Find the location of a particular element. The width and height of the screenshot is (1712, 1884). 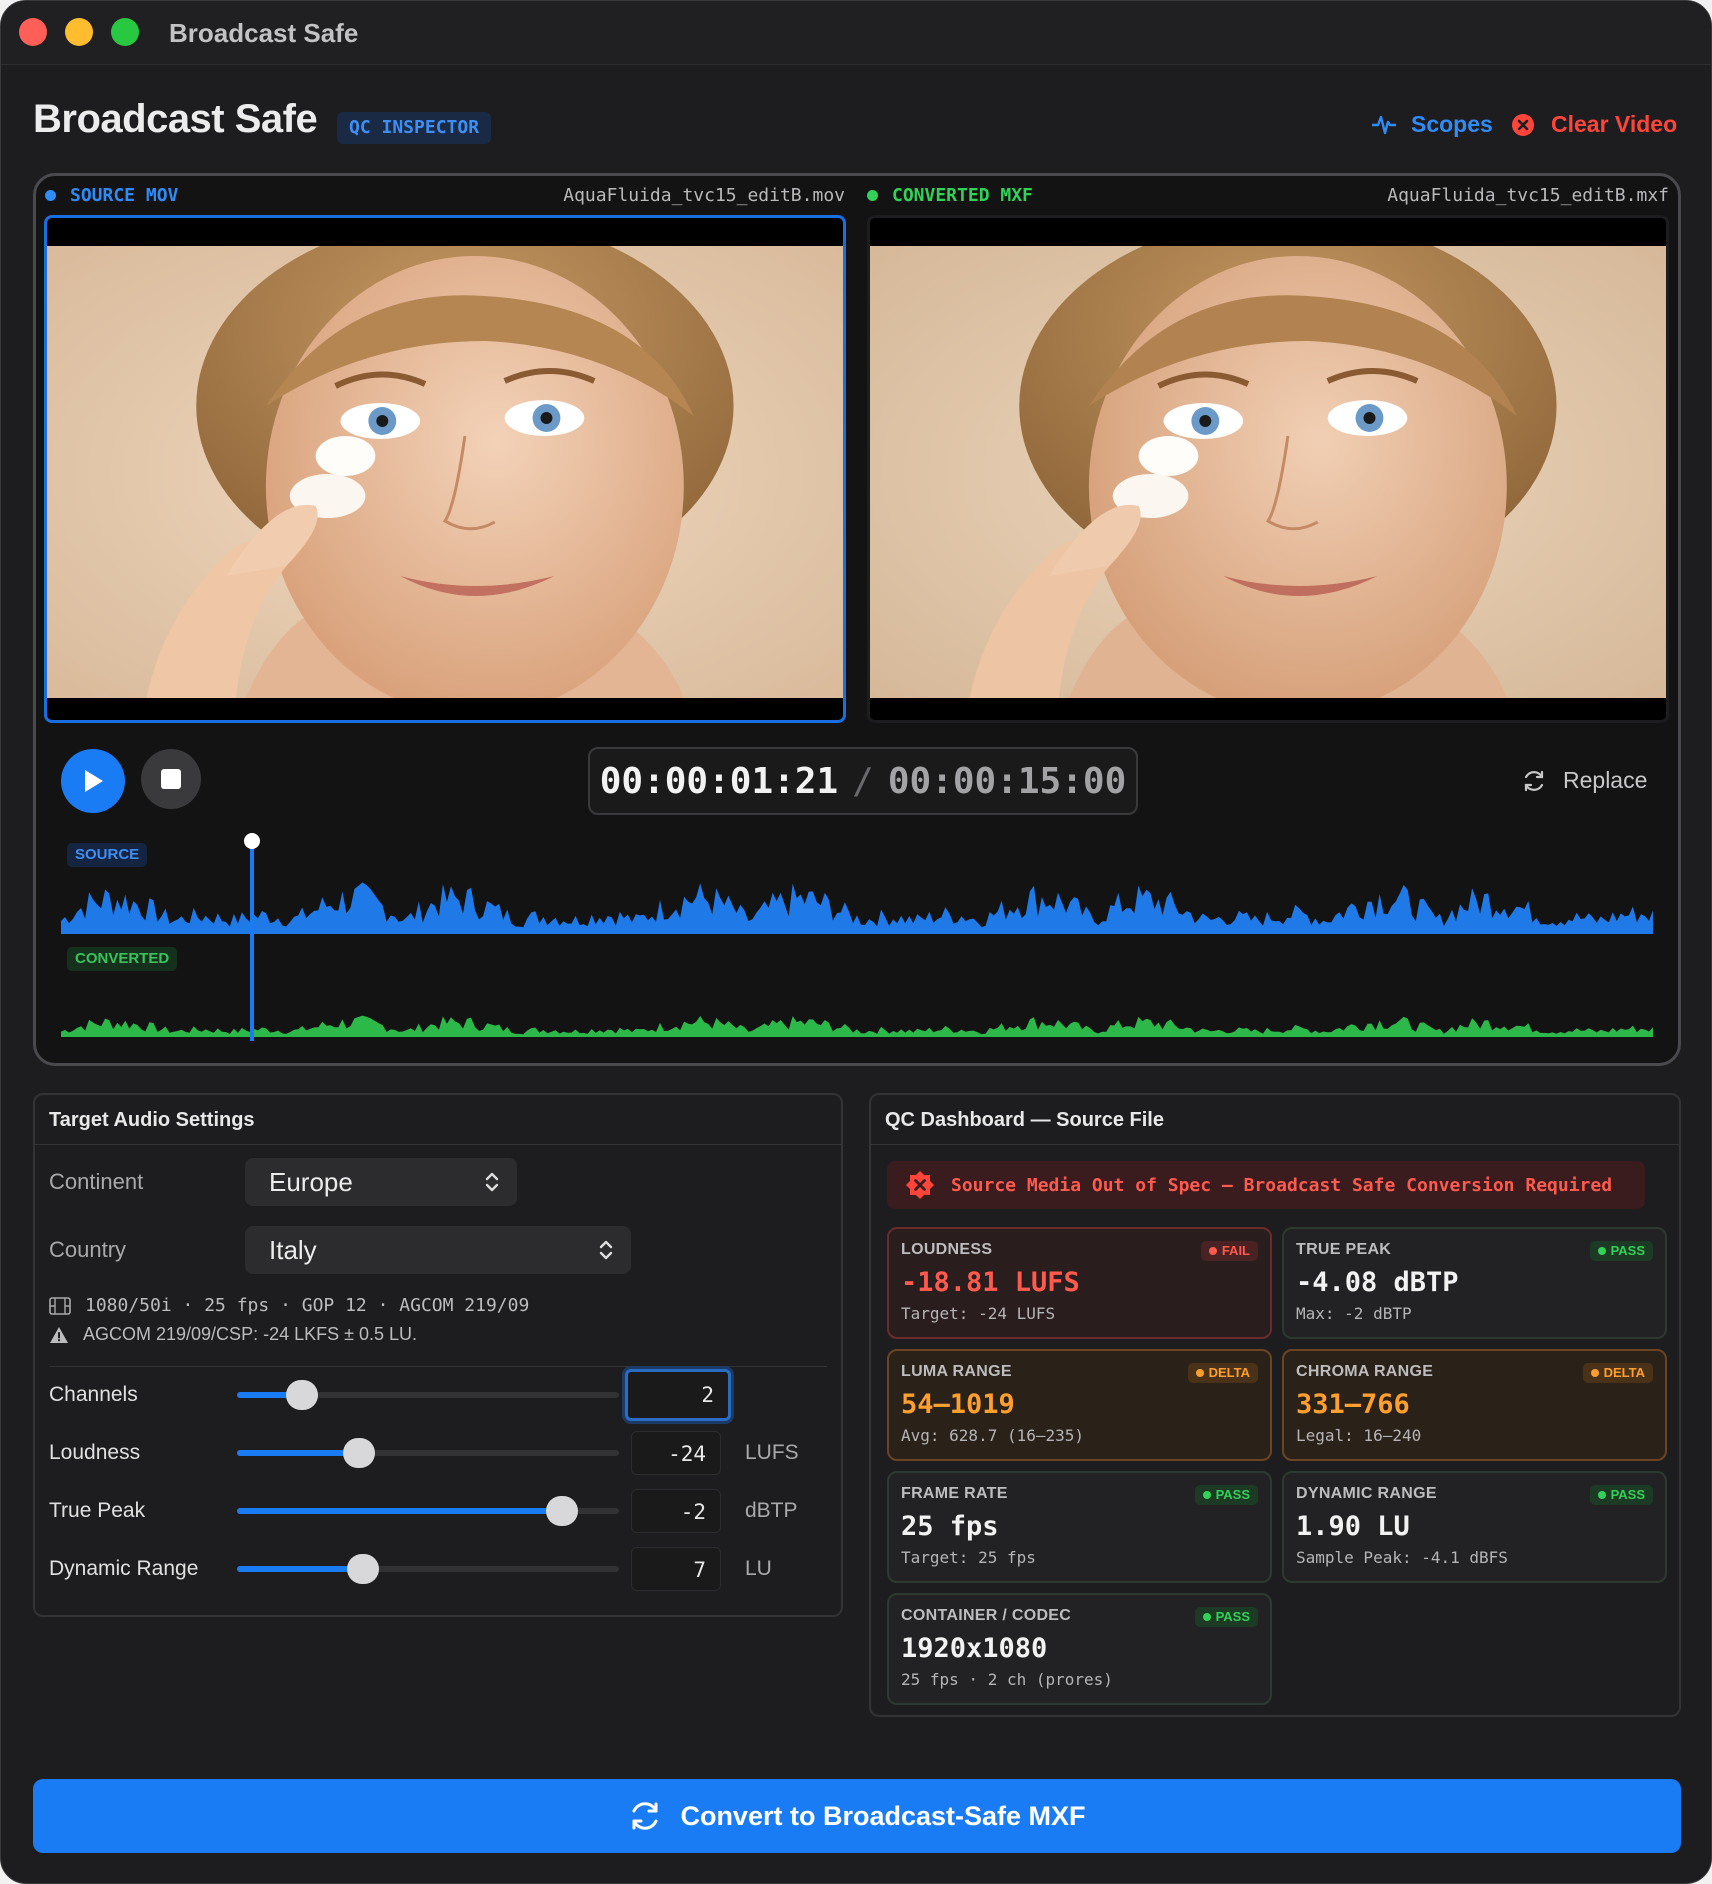

country-select: Italy is located at coordinates (438, 1250).